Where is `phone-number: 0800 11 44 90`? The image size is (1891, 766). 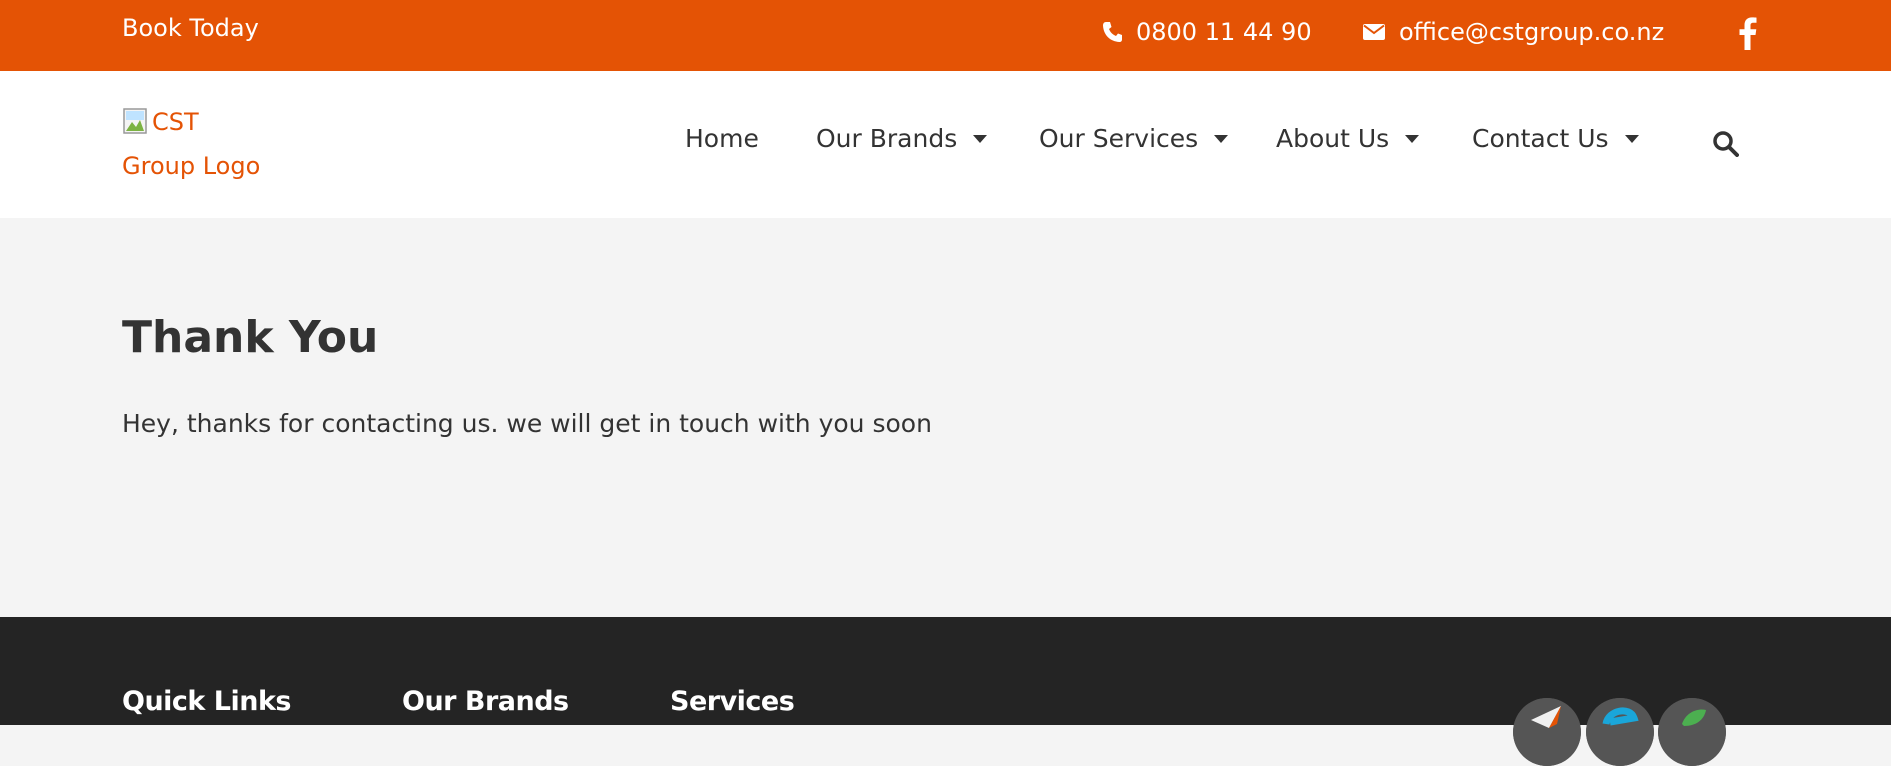 phone-number: 0800 11 44 90 is located at coordinates (1224, 32).